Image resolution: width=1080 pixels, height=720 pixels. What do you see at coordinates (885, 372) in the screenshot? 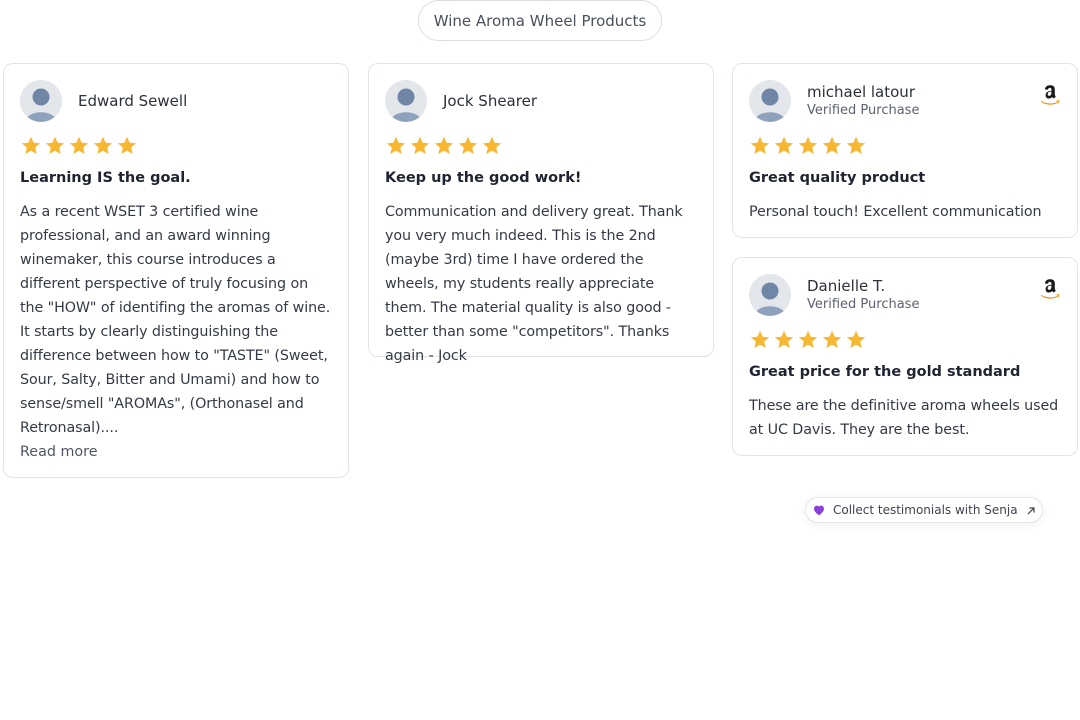
I see `review-title: Great price for the gold standard` at bounding box center [885, 372].